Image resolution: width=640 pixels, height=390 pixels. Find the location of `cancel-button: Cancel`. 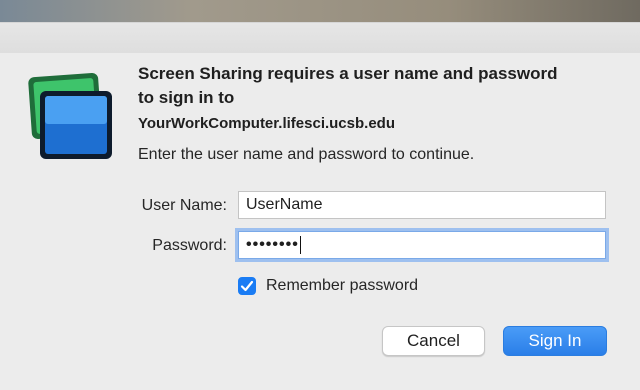

cancel-button: Cancel is located at coordinates (433, 341).